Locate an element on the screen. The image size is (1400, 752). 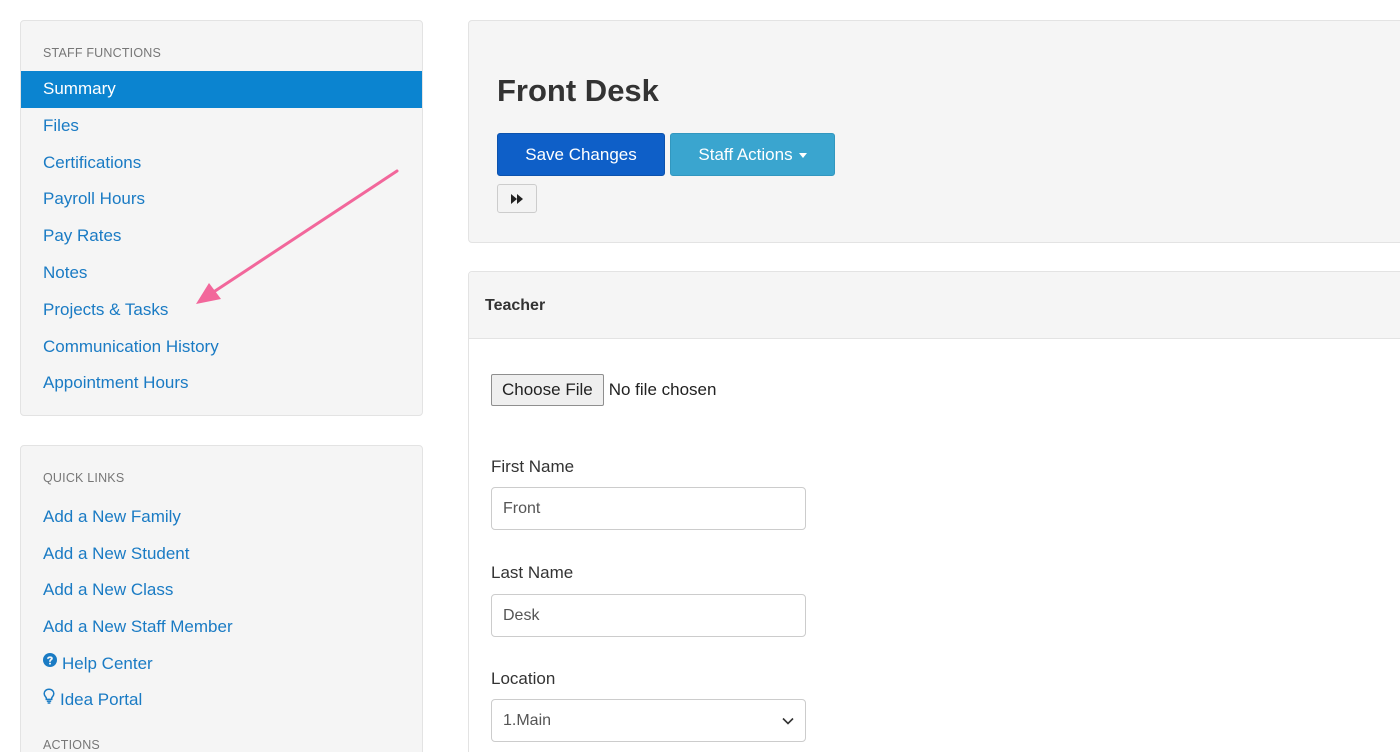
staff-actions-label: Staff Actions is located at coordinates (745, 154).